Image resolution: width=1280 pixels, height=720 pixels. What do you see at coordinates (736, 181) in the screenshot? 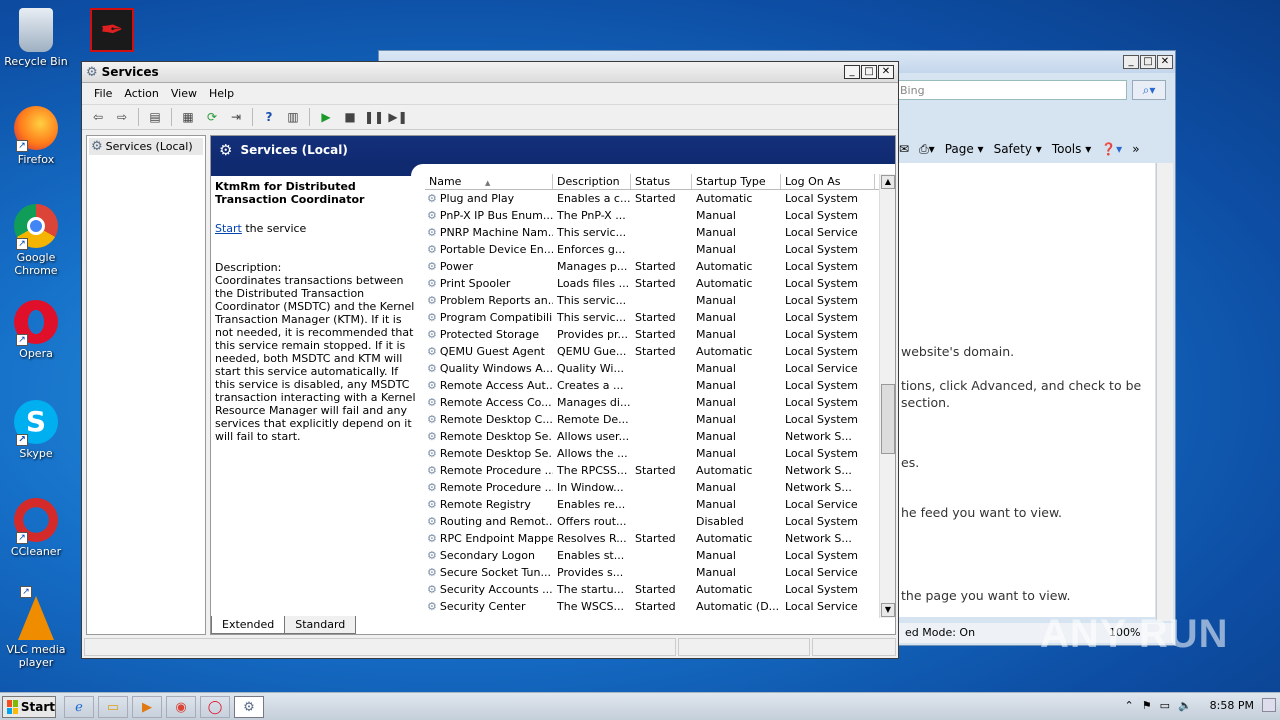
I see `column-header-startup-type: Startup Type` at bounding box center [736, 181].